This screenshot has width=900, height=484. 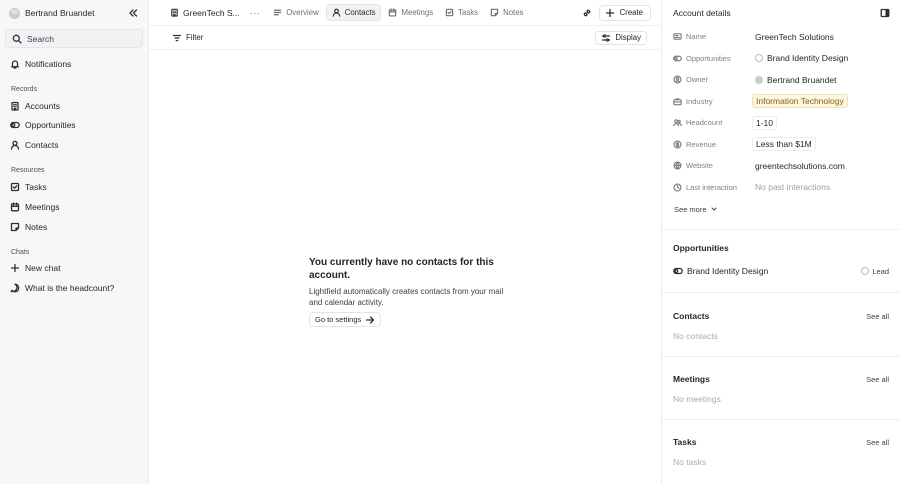 What do you see at coordinates (781, 271) in the screenshot?
I see `opportunity-item: Brand Identity Design Lead` at bounding box center [781, 271].